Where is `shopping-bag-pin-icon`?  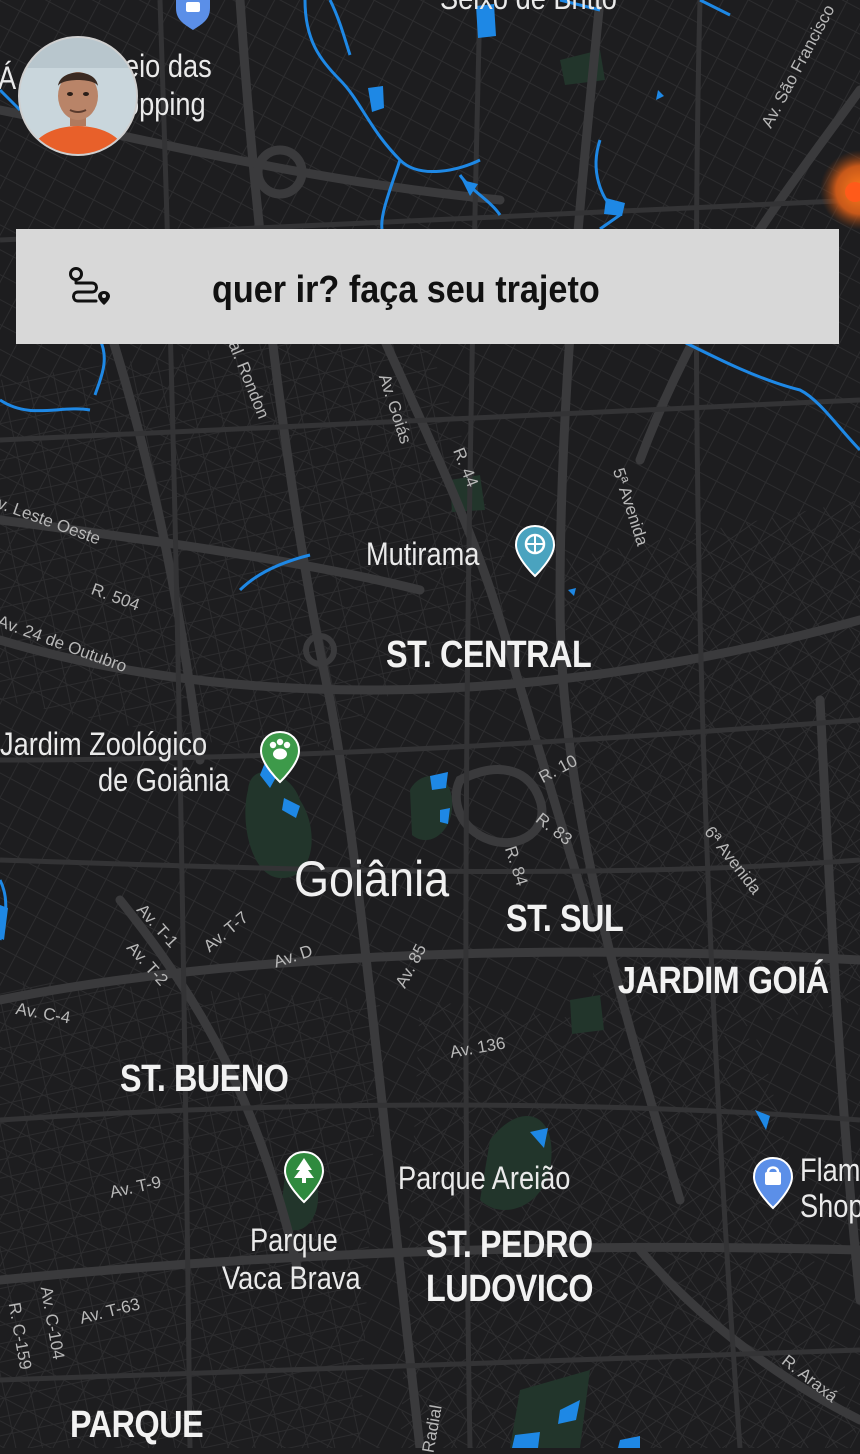 shopping-bag-pin-icon is located at coordinates (773, 1183).